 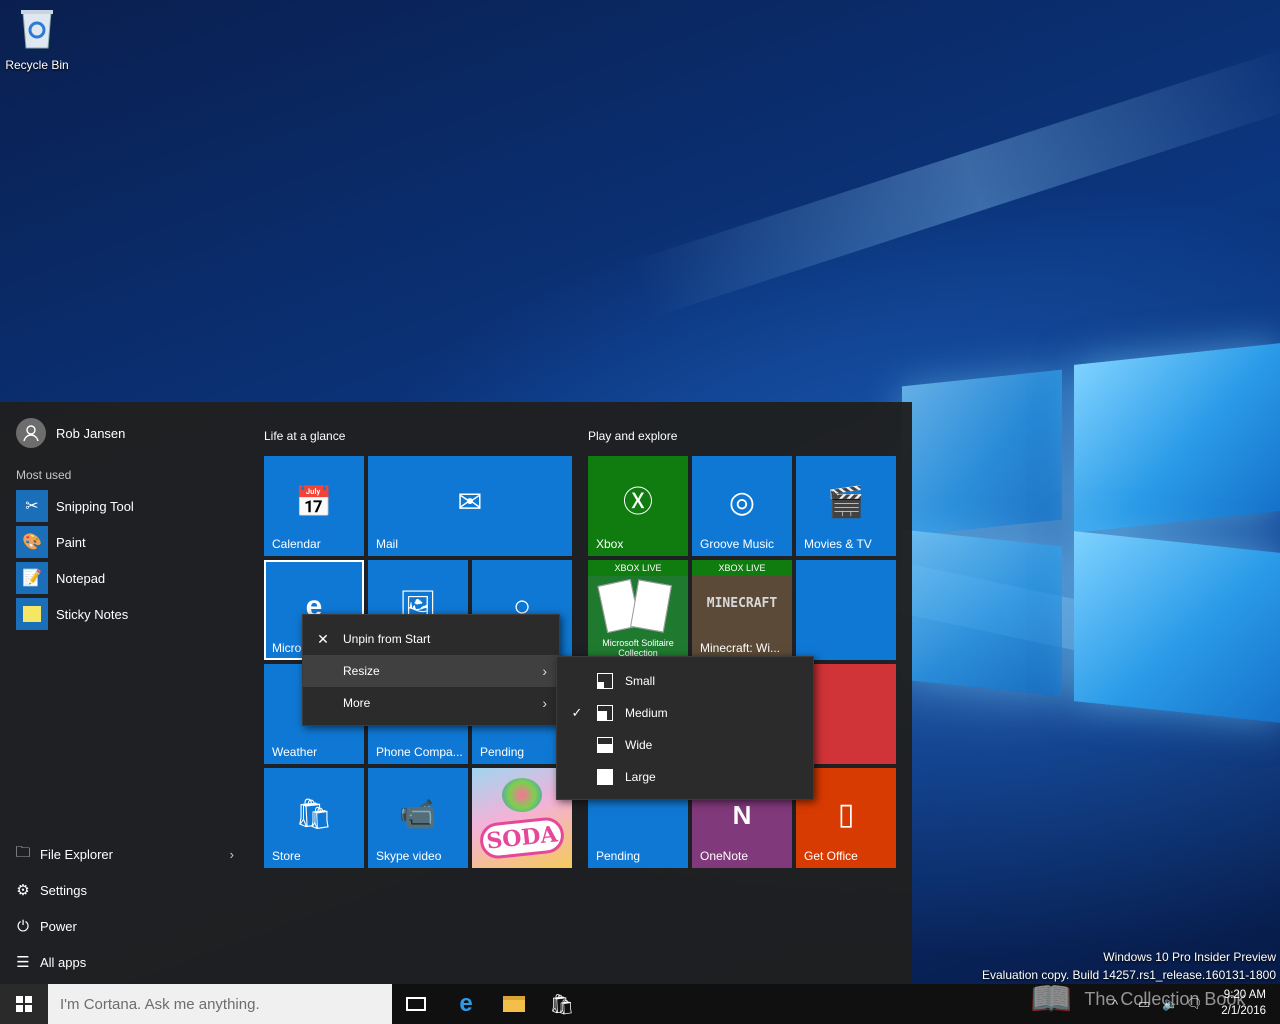 What do you see at coordinates (724, 856) in the screenshot?
I see `tile-label: OneNote` at bounding box center [724, 856].